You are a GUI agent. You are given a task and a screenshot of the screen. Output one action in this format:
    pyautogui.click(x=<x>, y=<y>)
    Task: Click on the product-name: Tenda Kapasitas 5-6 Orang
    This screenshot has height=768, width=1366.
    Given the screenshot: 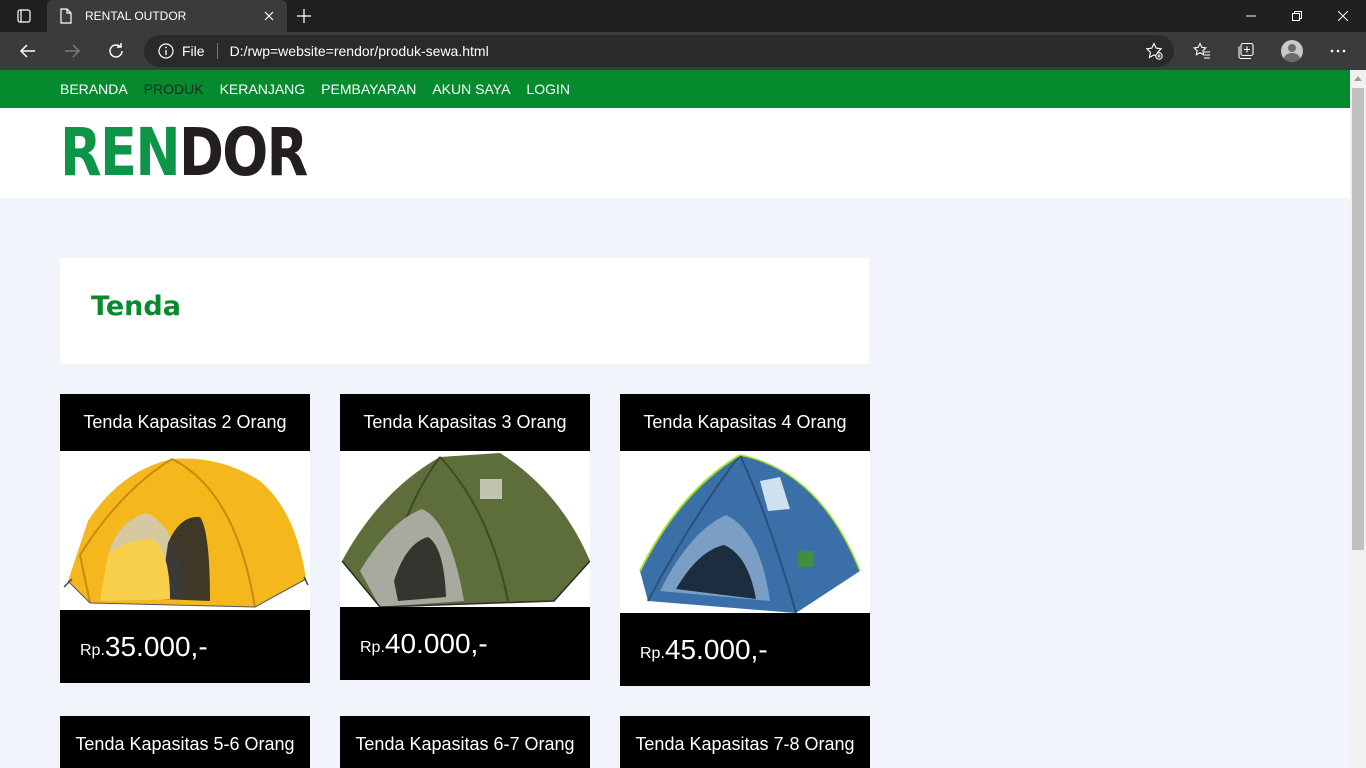 What is the action you would take?
    pyautogui.click(x=185, y=742)
    